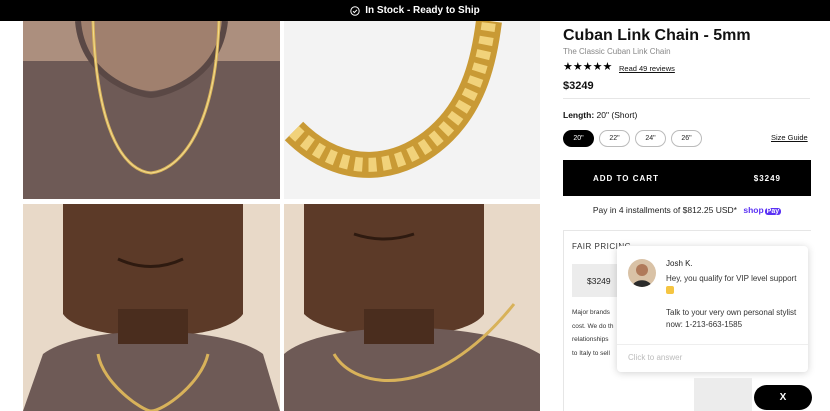 The image size is (830, 411). I want to click on star-rating: ★★★★★, so click(588, 67).